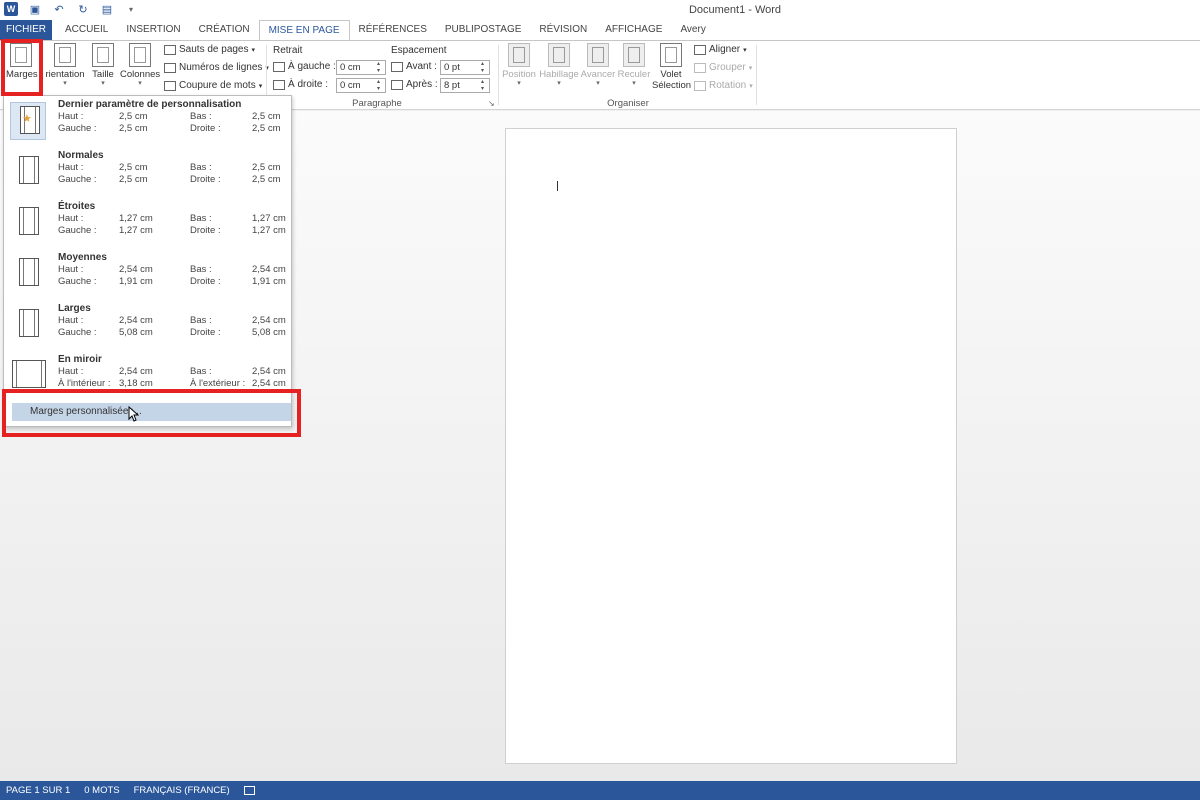 The width and height of the screenshot is (1200, 800). What do you see at coordinates (28, 172) in the screenshot?
I see `normal-margins-icon` at bounding box center [28, 172].